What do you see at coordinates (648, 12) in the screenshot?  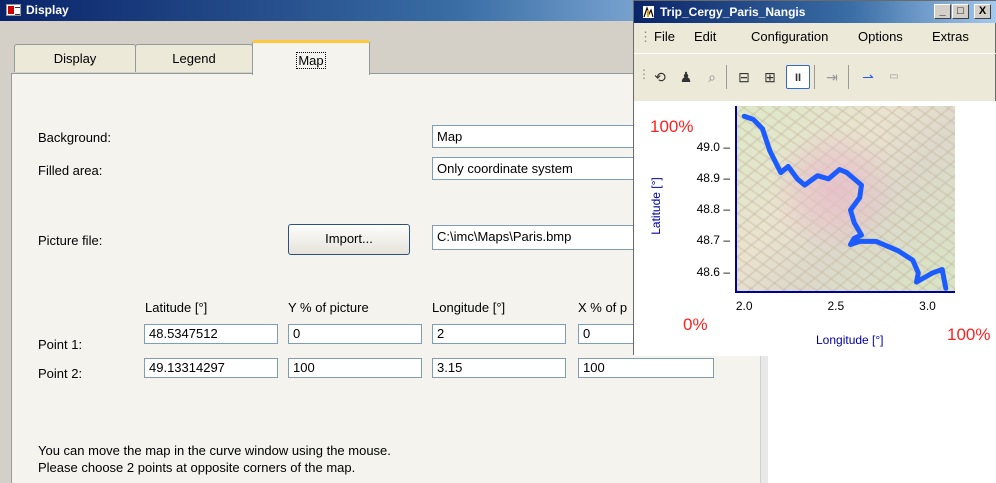 I see `curve-window-icon` at bounding box center [648, 12].